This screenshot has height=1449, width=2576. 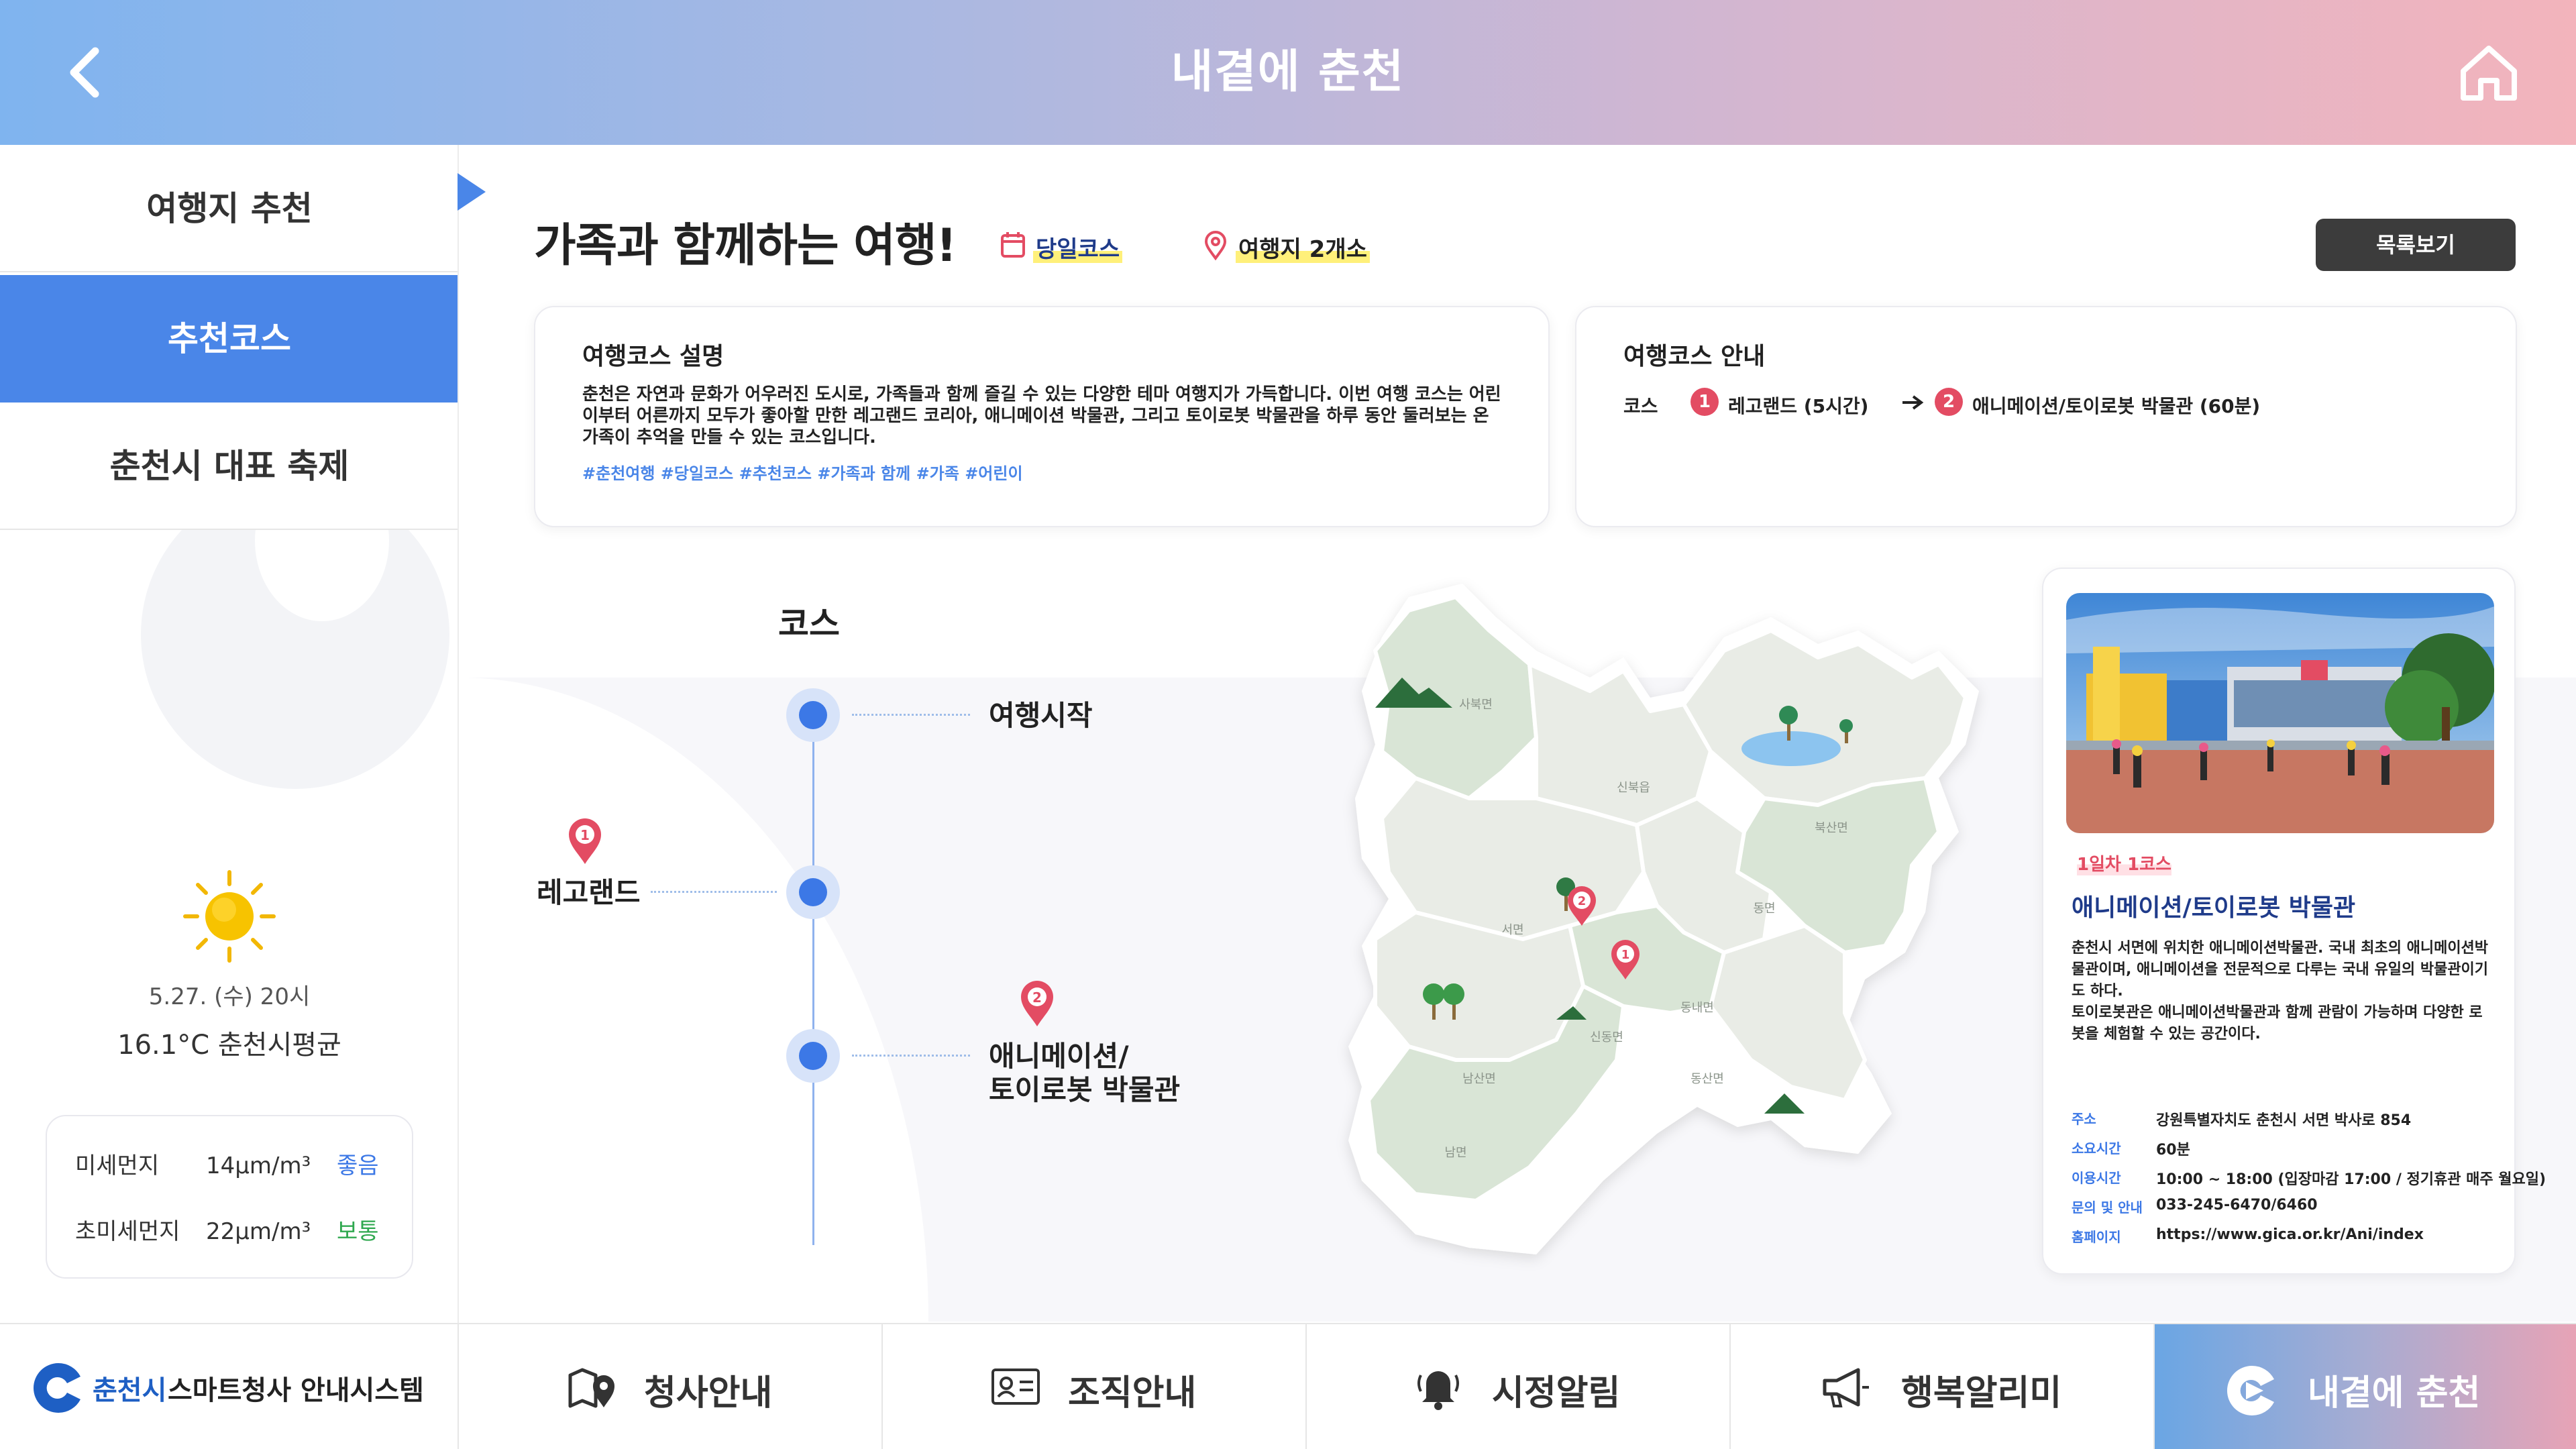 What do you see at coordinates (1831, 828) in the screenshot?
I see `region-label: 북산면` at bounding box center [1831, 828].